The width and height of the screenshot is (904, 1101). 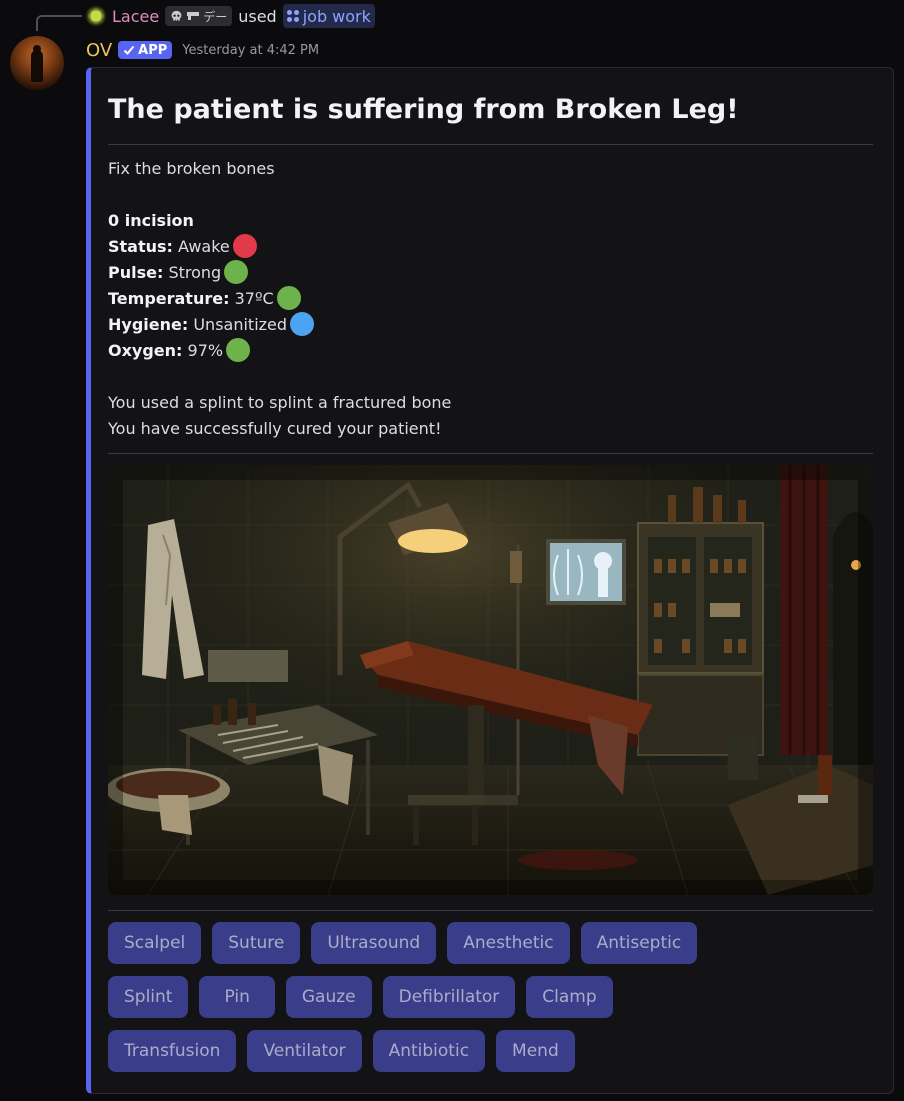 What do you see at coordinates (140, 246) in the screenshot?
I see `stat-label: Status:` at bounding box center [140, 246].